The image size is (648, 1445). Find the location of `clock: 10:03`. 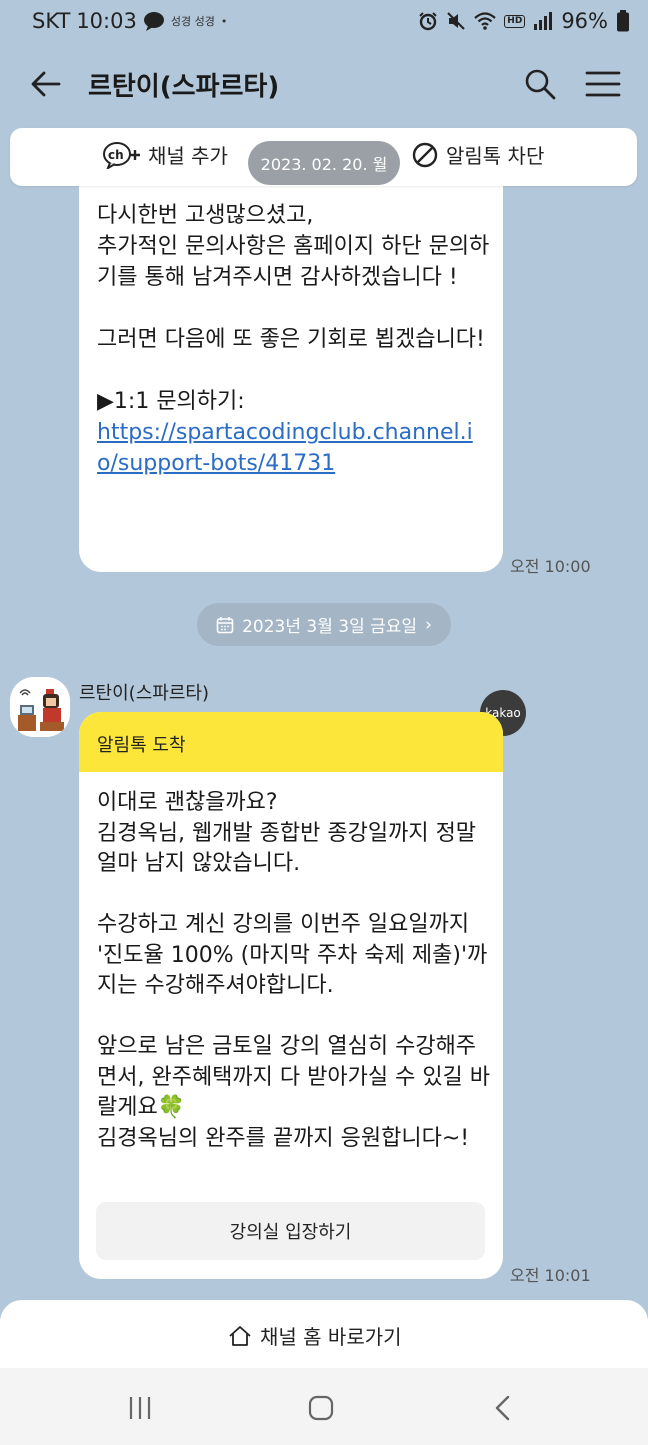

clock: 10:03 is located at coordinates (106, 21).